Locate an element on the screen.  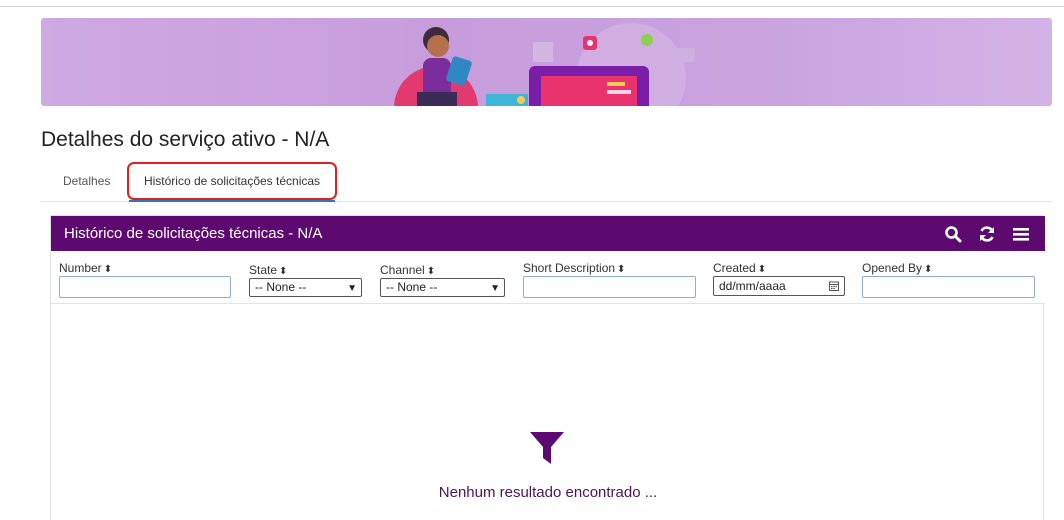
tab-historico-solicitacoes: Histórico de solicitações técnicas is located at coordinates (232, 181).